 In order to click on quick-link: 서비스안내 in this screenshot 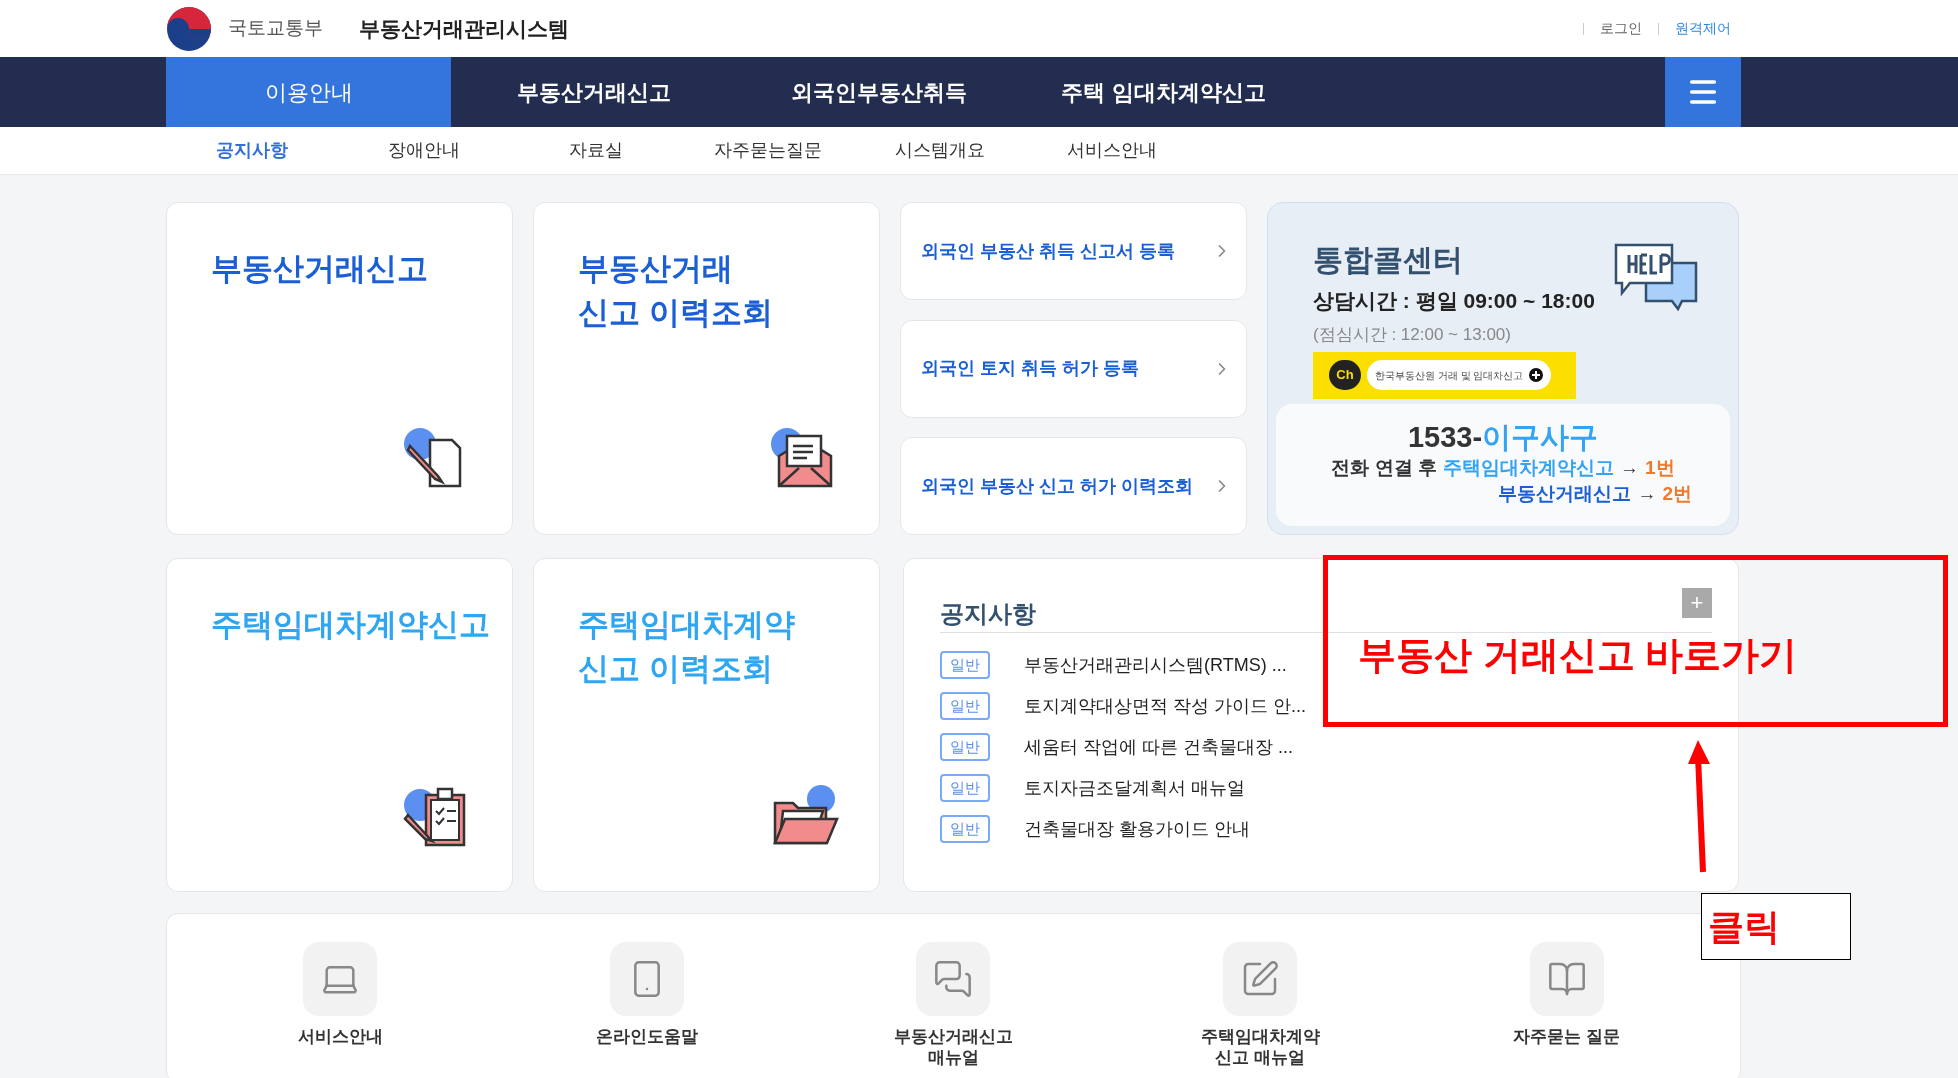, I will do `click(340, 1010)`.